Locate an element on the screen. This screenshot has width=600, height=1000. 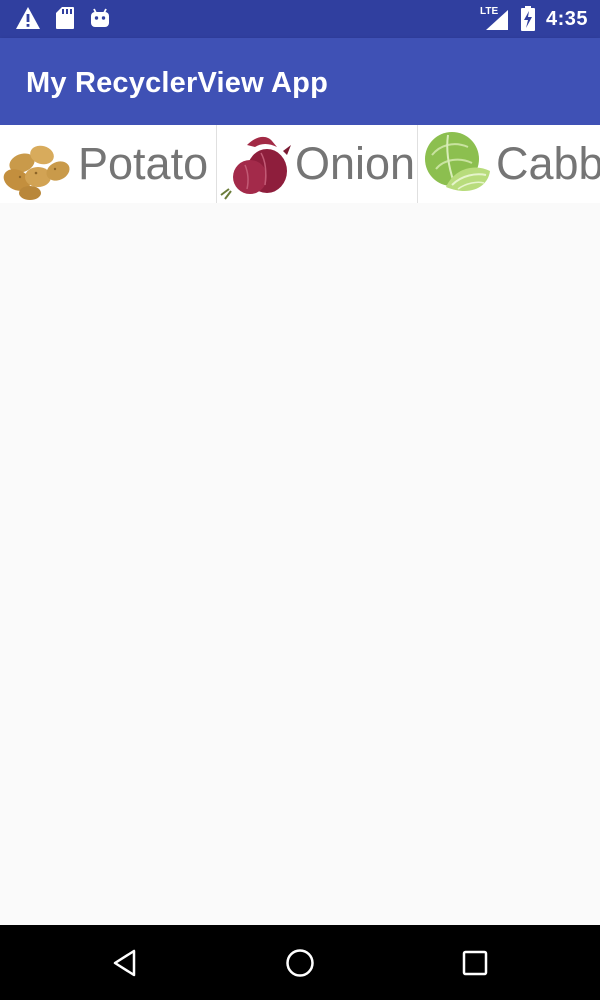
recycler-list: Potato Onion Cabb is located at coordinates (300, 164).